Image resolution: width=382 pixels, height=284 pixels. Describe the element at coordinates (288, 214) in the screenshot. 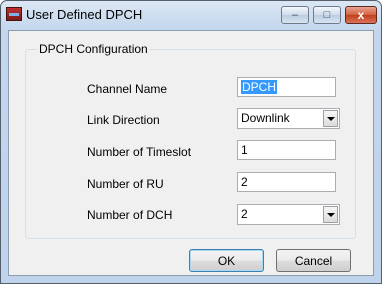

I see `number-of-dch-select: 2` at that location.